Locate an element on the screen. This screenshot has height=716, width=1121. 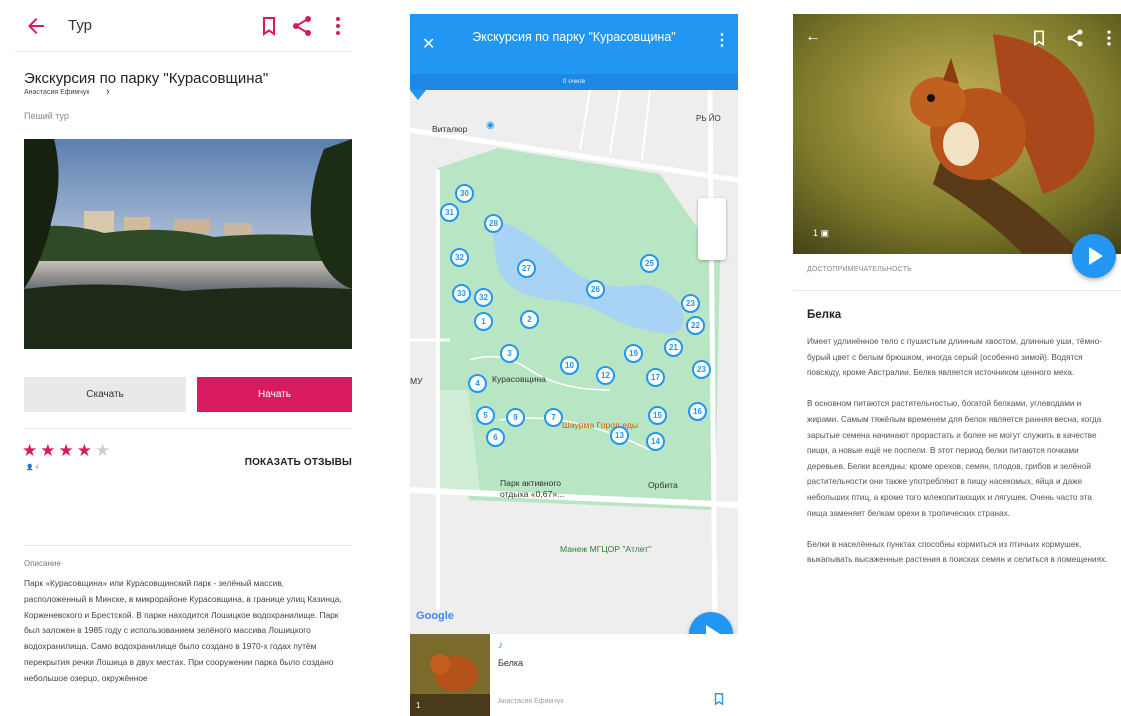
tour-stop-pin: 6 is located at coordinates (495, 437).